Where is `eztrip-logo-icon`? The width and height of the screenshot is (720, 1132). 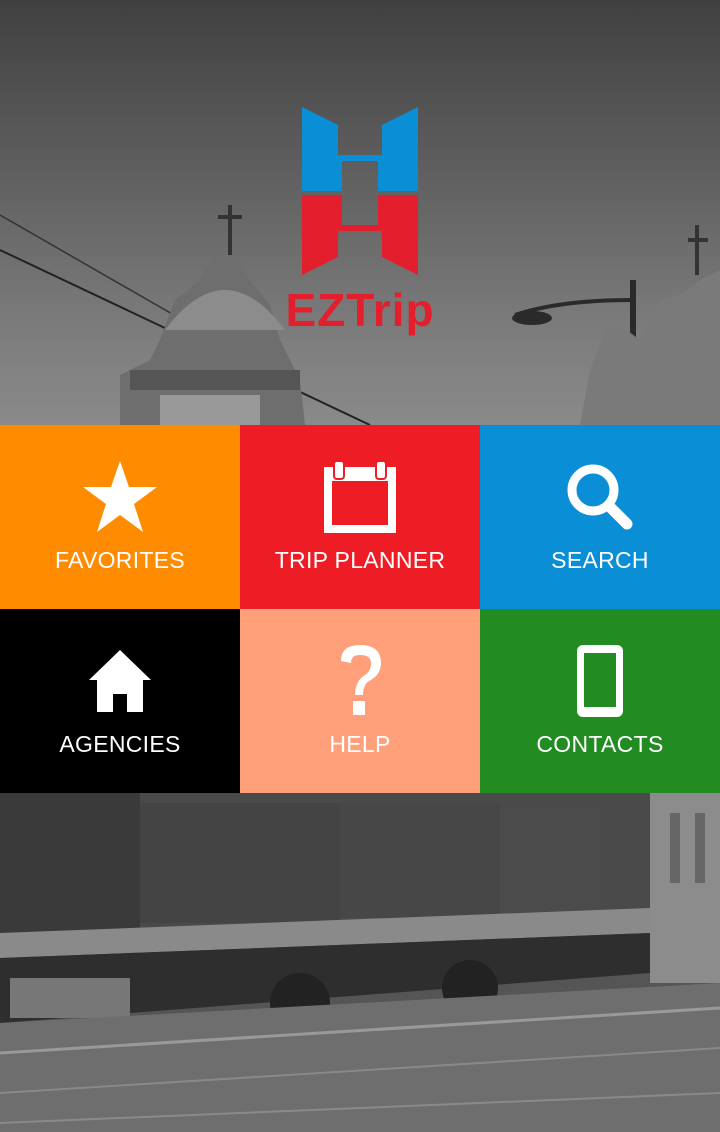 eztrip-logo-icon is located at coordinates (360, 191).